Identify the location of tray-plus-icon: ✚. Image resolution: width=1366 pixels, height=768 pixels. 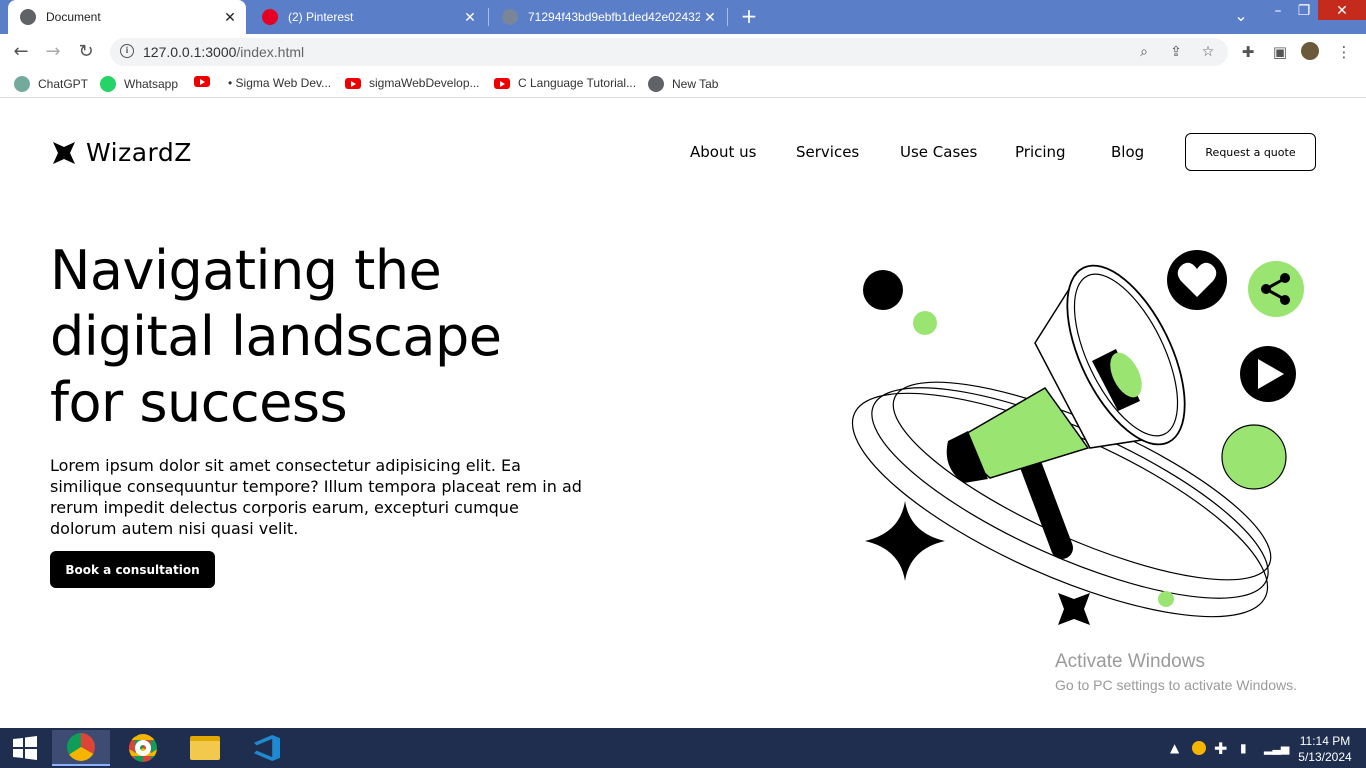
(1220, 748).